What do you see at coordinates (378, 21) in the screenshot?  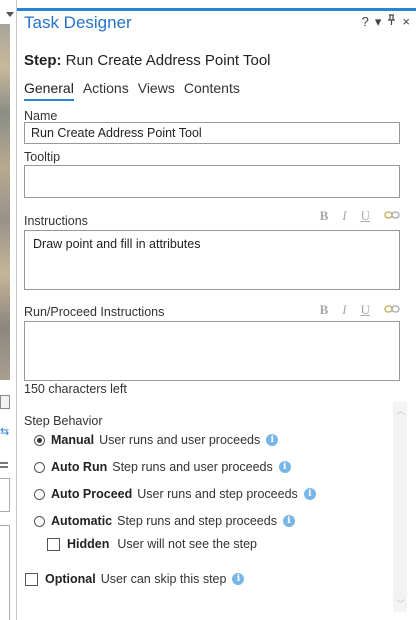 I see `chevron-down-icon: ▾` at bounding box center [378, 21].